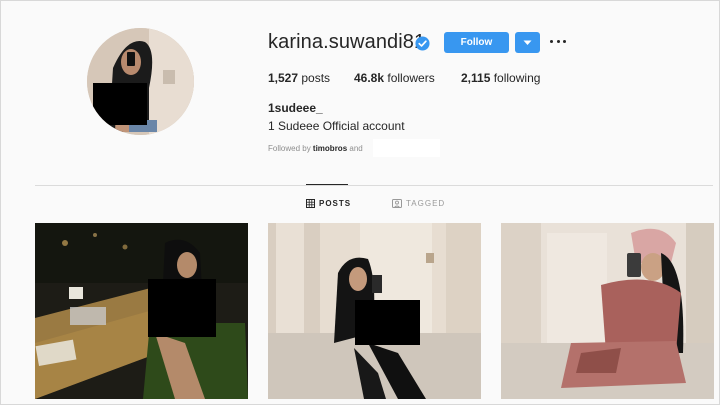 Image resolution: width=720 pixels, height=405 pixels. What do you see at coordinates (411, 78) in the screenshot?
I see `followers-label: followers` at bounding box center [411, 78].